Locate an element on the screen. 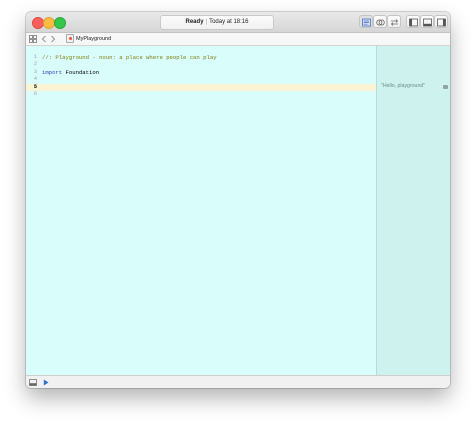  line-number: 2 is located at coordinates (35, 64).